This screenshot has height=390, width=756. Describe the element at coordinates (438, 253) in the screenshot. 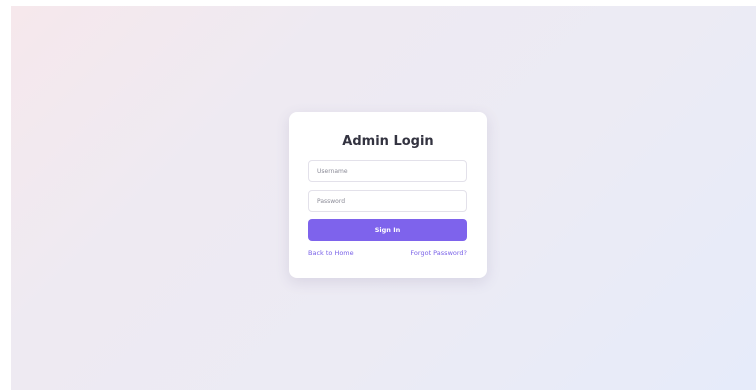

I see `forgot-password-link: Forgot Password?` at that location.